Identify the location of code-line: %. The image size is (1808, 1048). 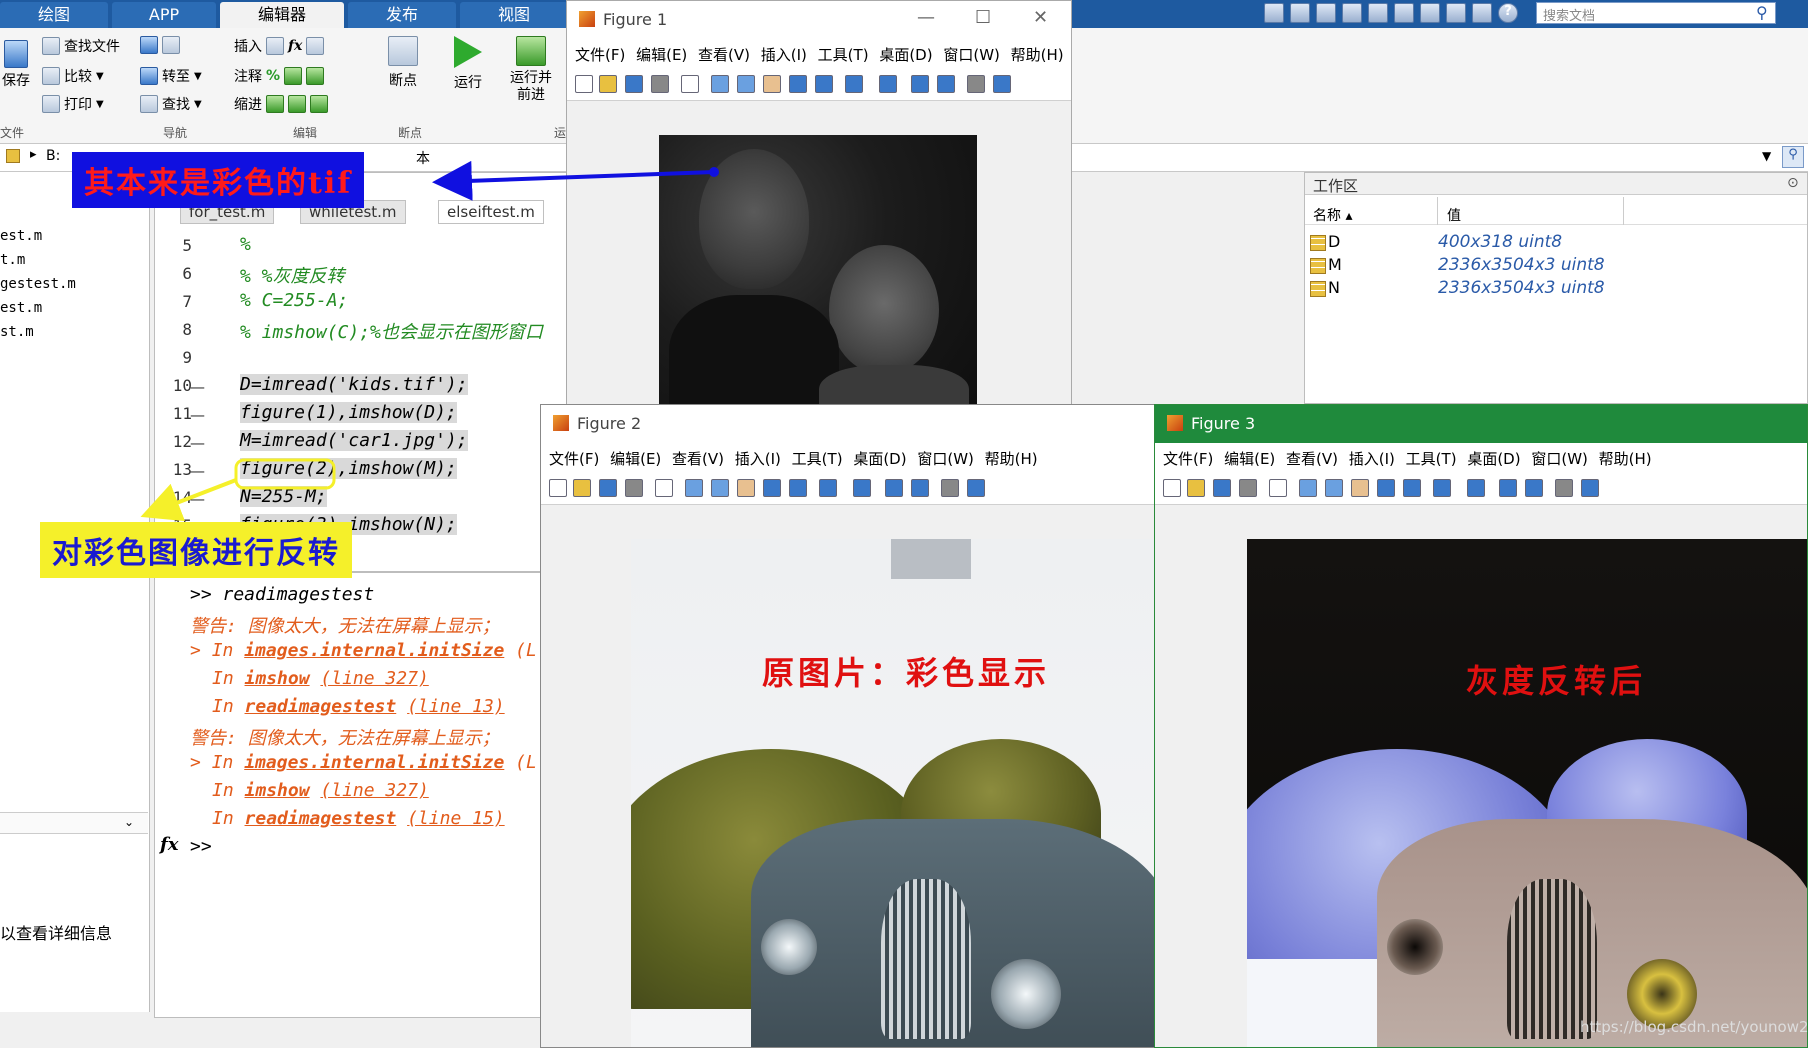
(245, 244).